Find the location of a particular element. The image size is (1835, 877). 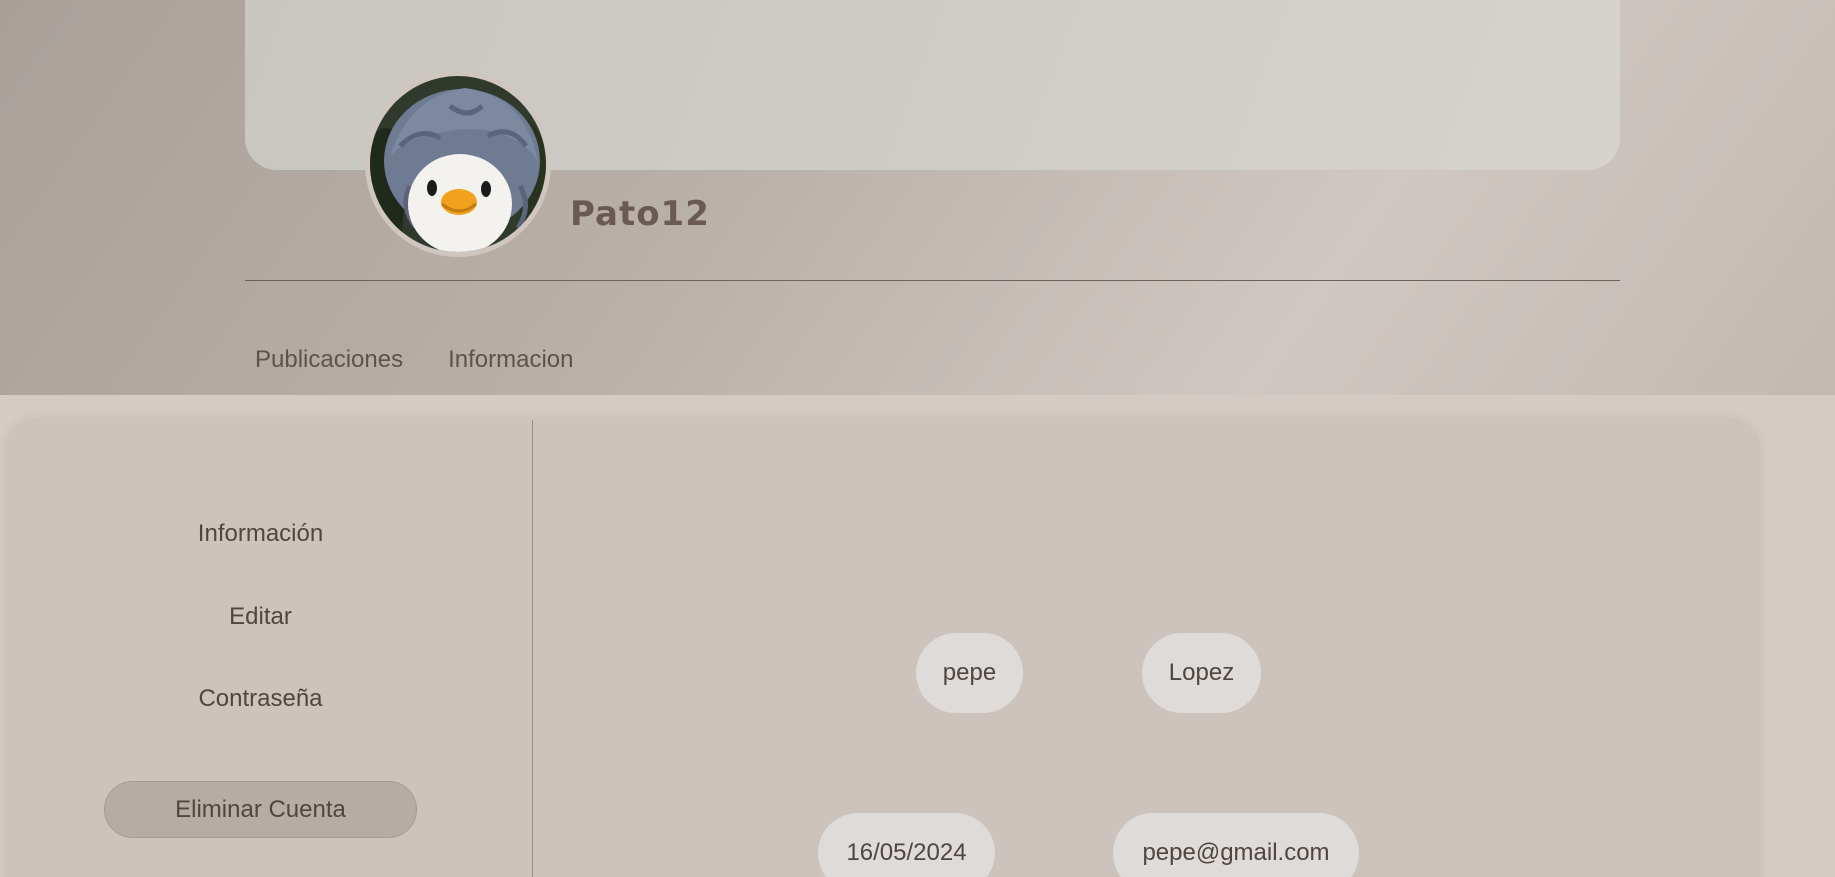

delete-account-button: Eliminar Cuenta is located at coordinates (260, 809).